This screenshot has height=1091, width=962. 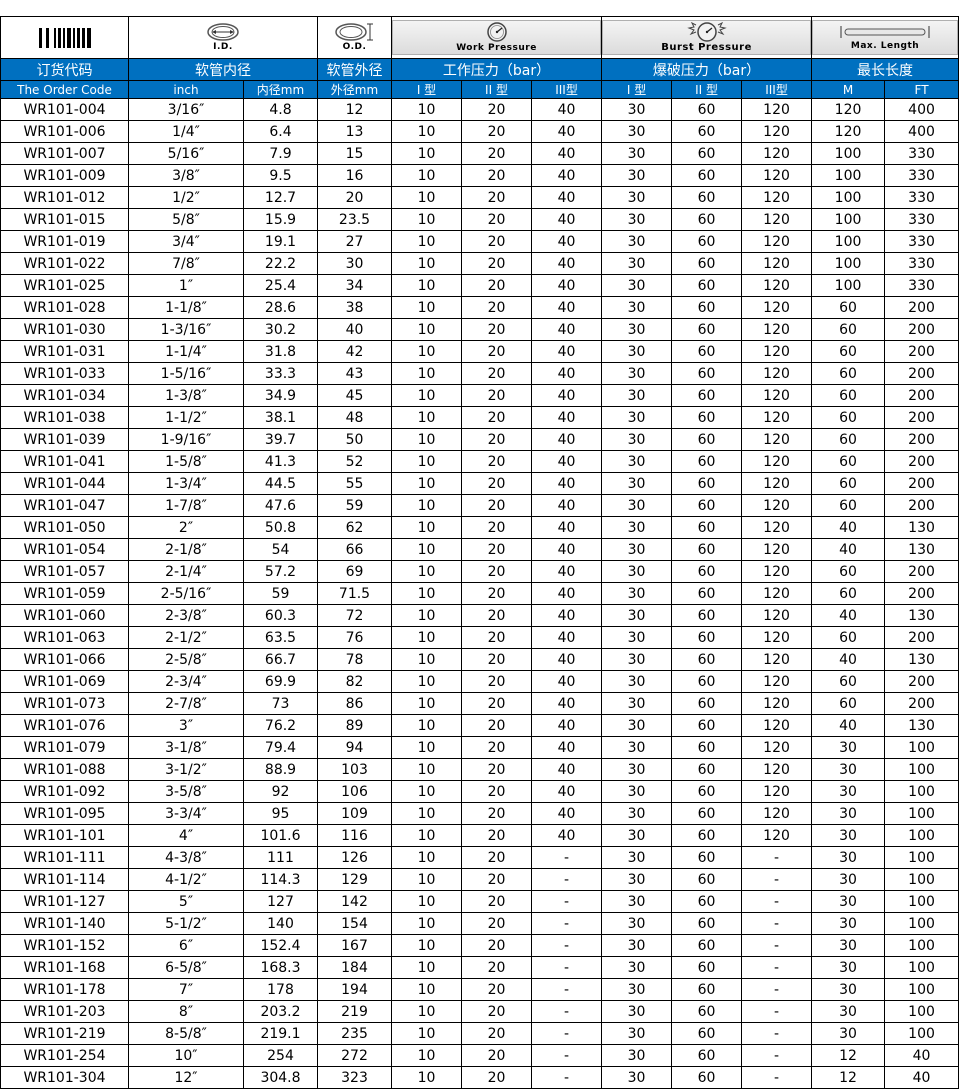 I want to click on inch-cell: 2-3/8″, so click(x=186, y=615).